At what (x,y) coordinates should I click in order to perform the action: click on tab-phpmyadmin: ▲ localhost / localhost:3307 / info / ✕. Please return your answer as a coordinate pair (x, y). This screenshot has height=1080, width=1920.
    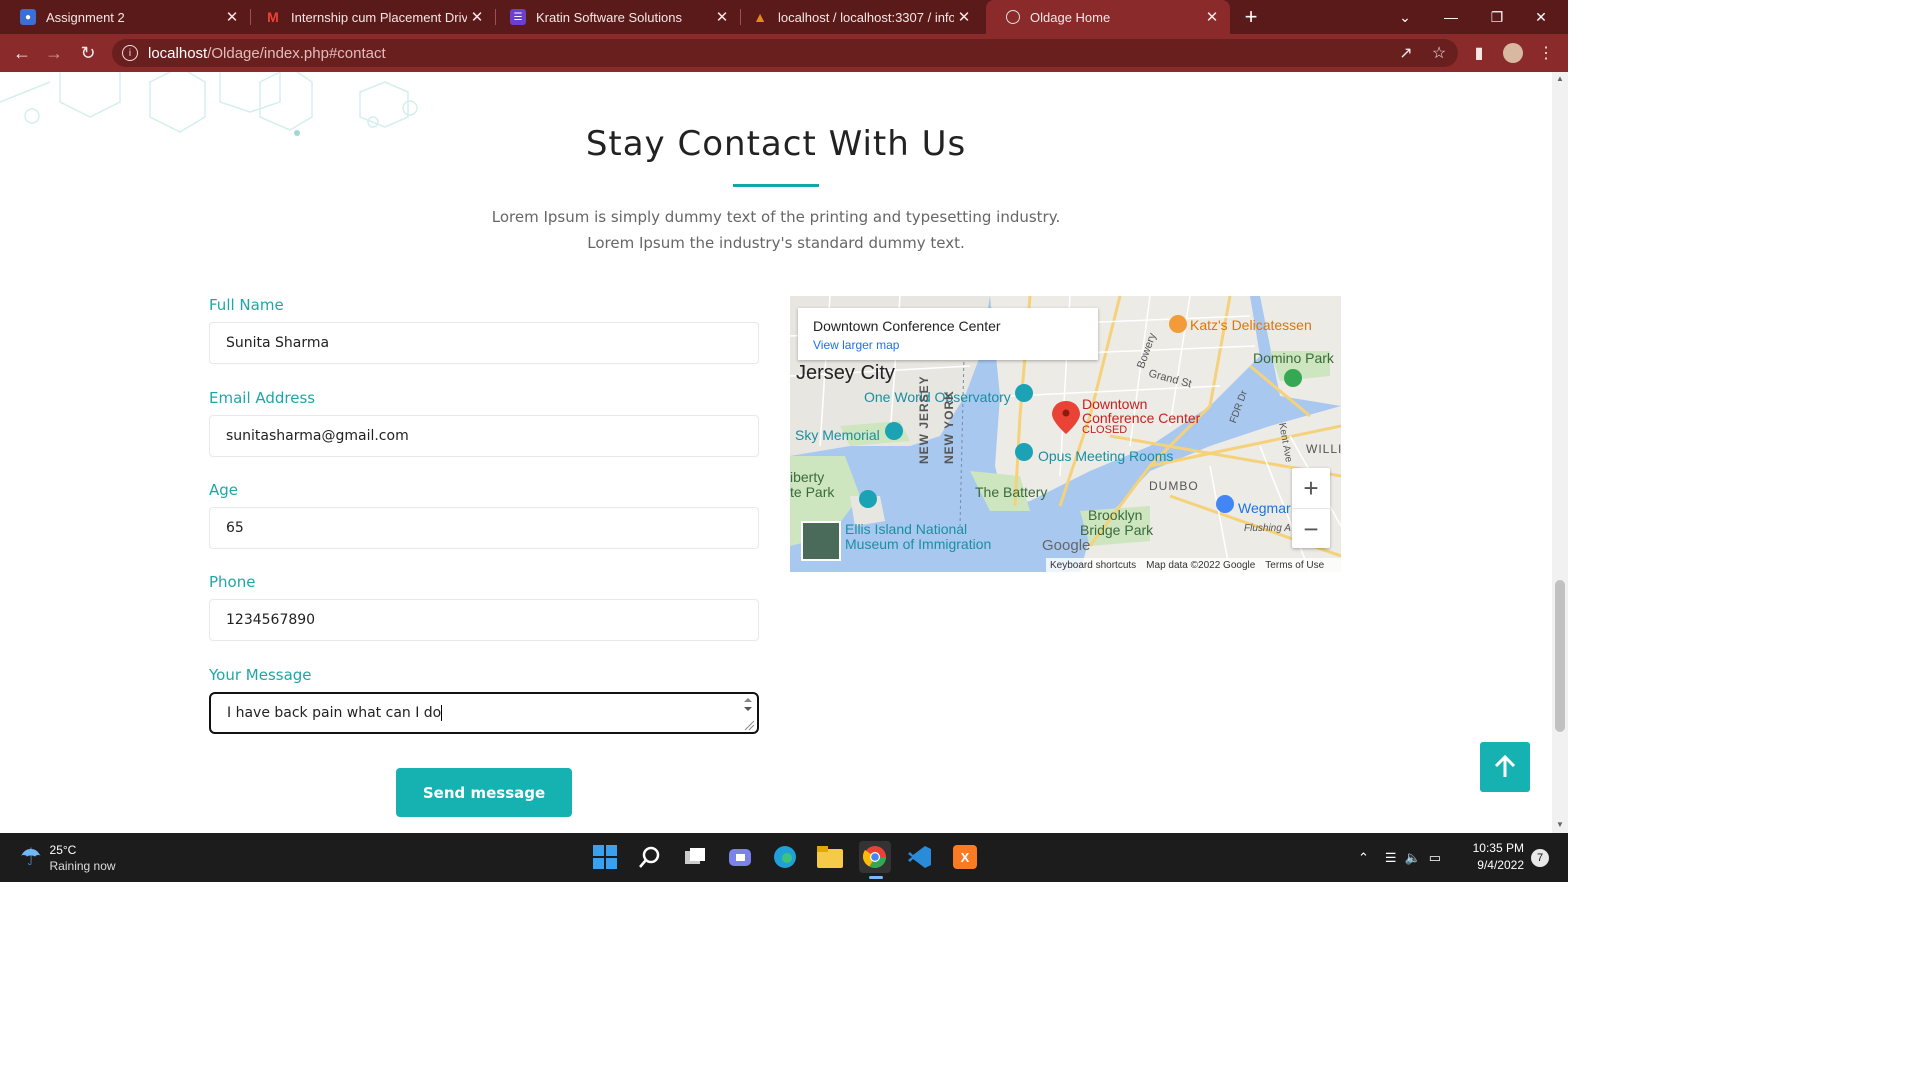
    Looking at the image, I should click on (857, 17).